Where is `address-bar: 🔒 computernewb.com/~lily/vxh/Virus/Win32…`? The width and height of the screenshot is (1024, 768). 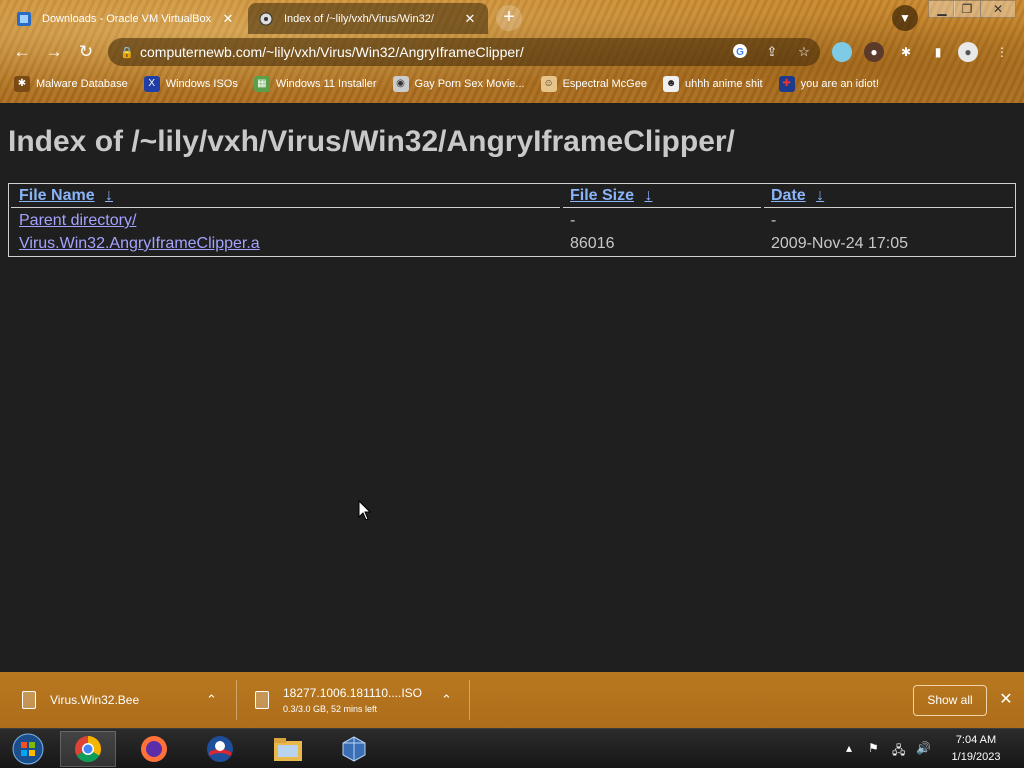
address-bar: 🔒 computernewb.com/~lily/vxh/Virus/Win32… is located at coordinates (464, 52).